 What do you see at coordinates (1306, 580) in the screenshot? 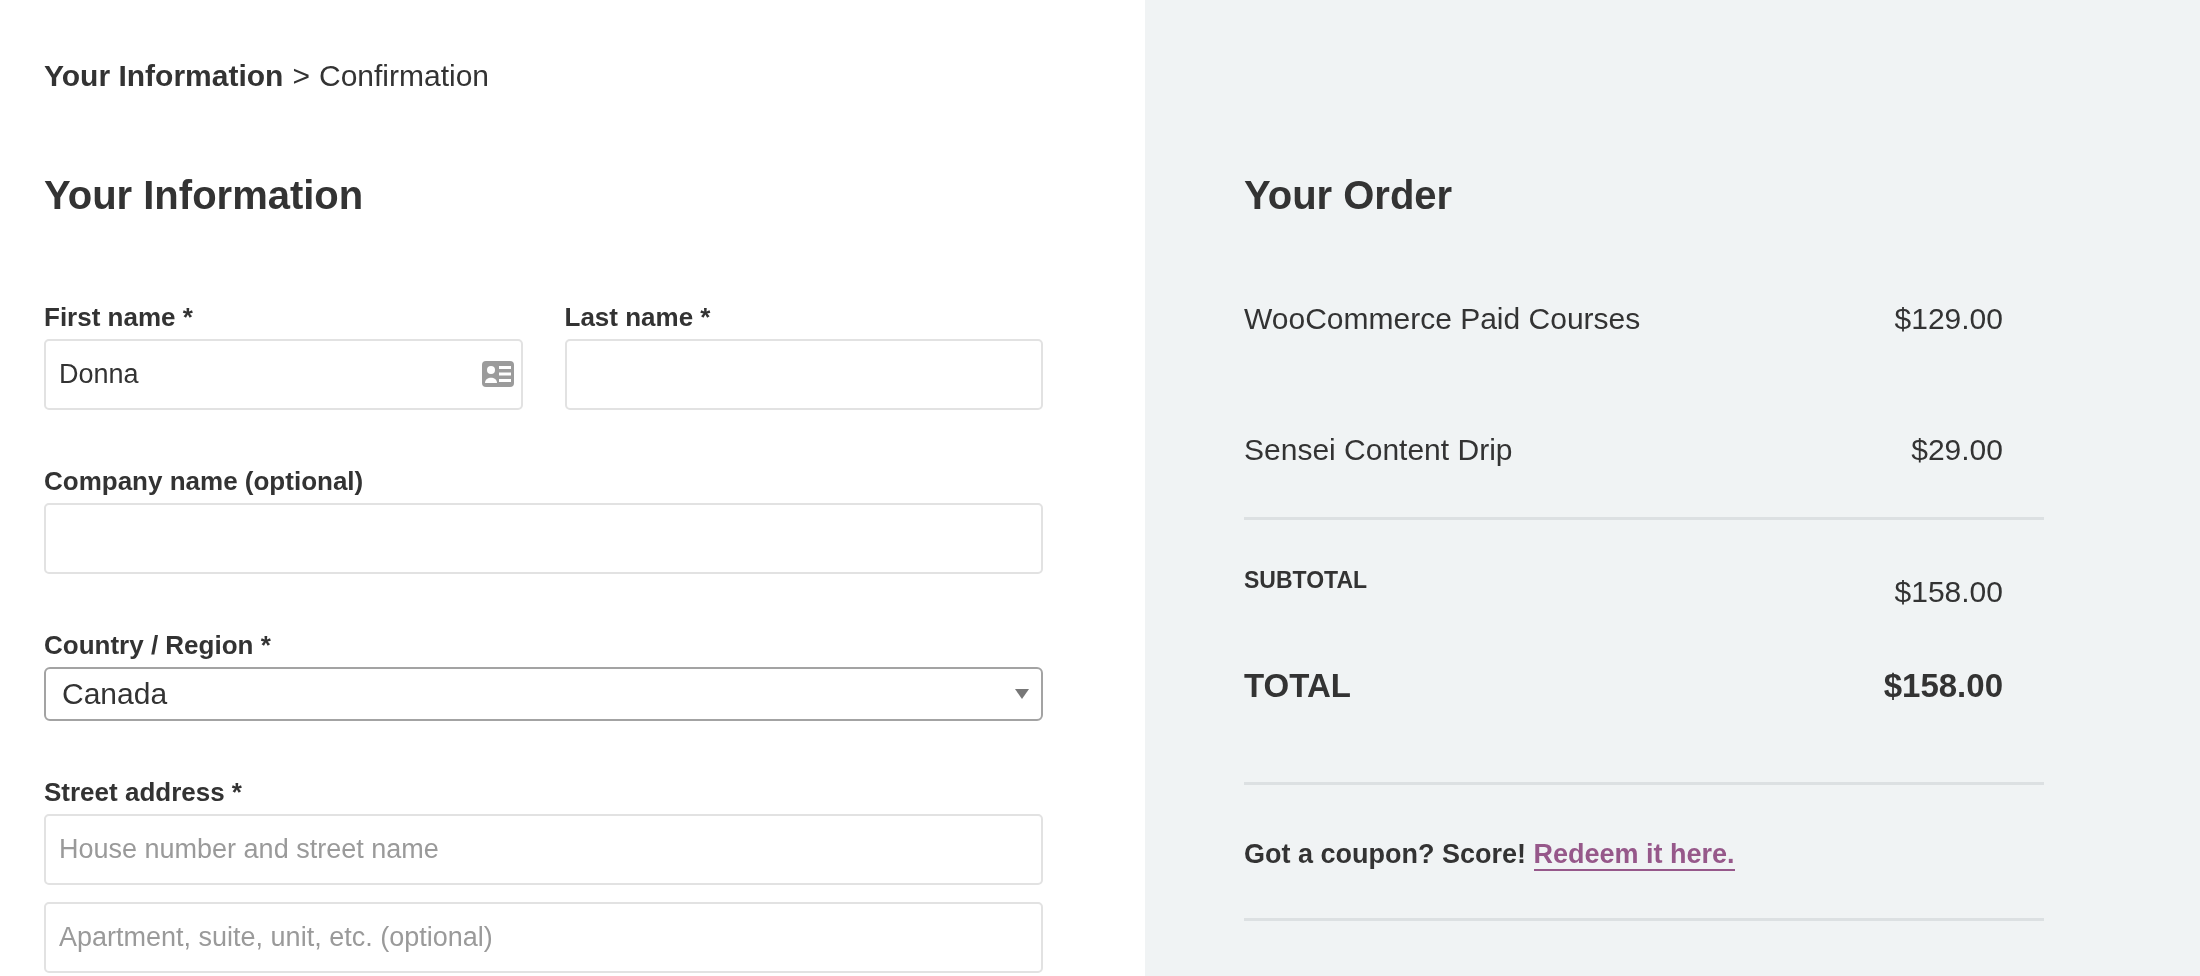
I see `subtotal-label: SUBTOTAL` at bounding box center [1306, 580].